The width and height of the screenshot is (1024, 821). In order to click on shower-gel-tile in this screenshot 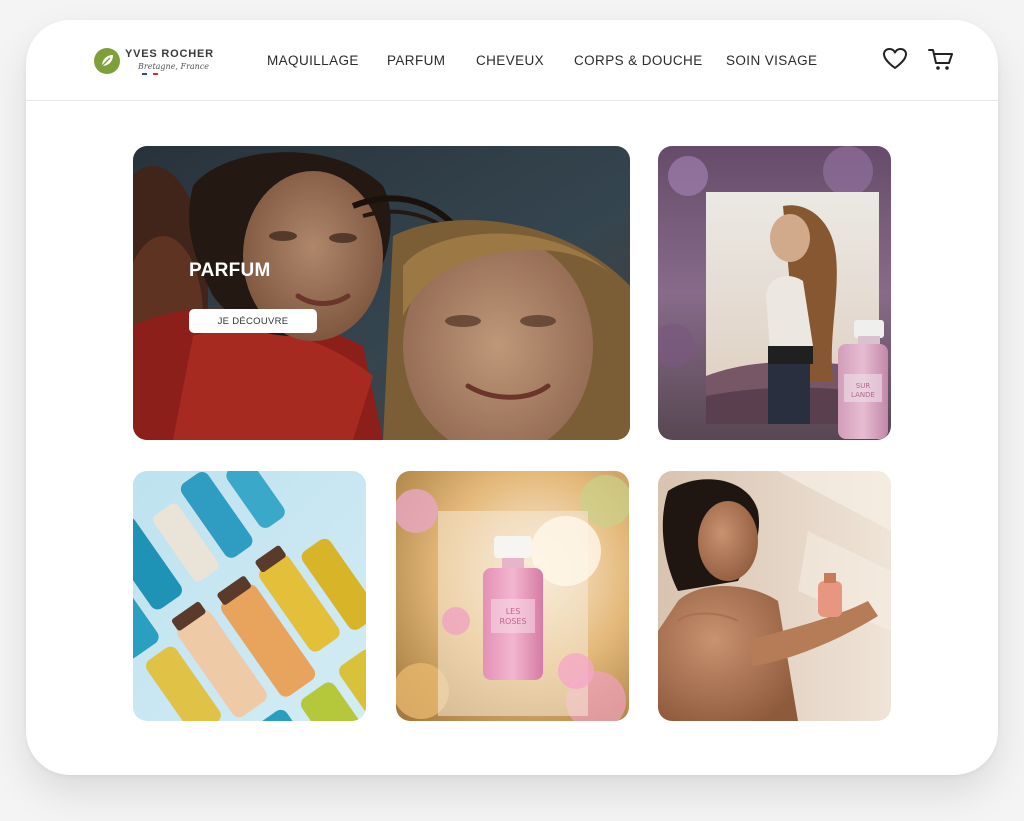, I will do `click(249, 596)`.